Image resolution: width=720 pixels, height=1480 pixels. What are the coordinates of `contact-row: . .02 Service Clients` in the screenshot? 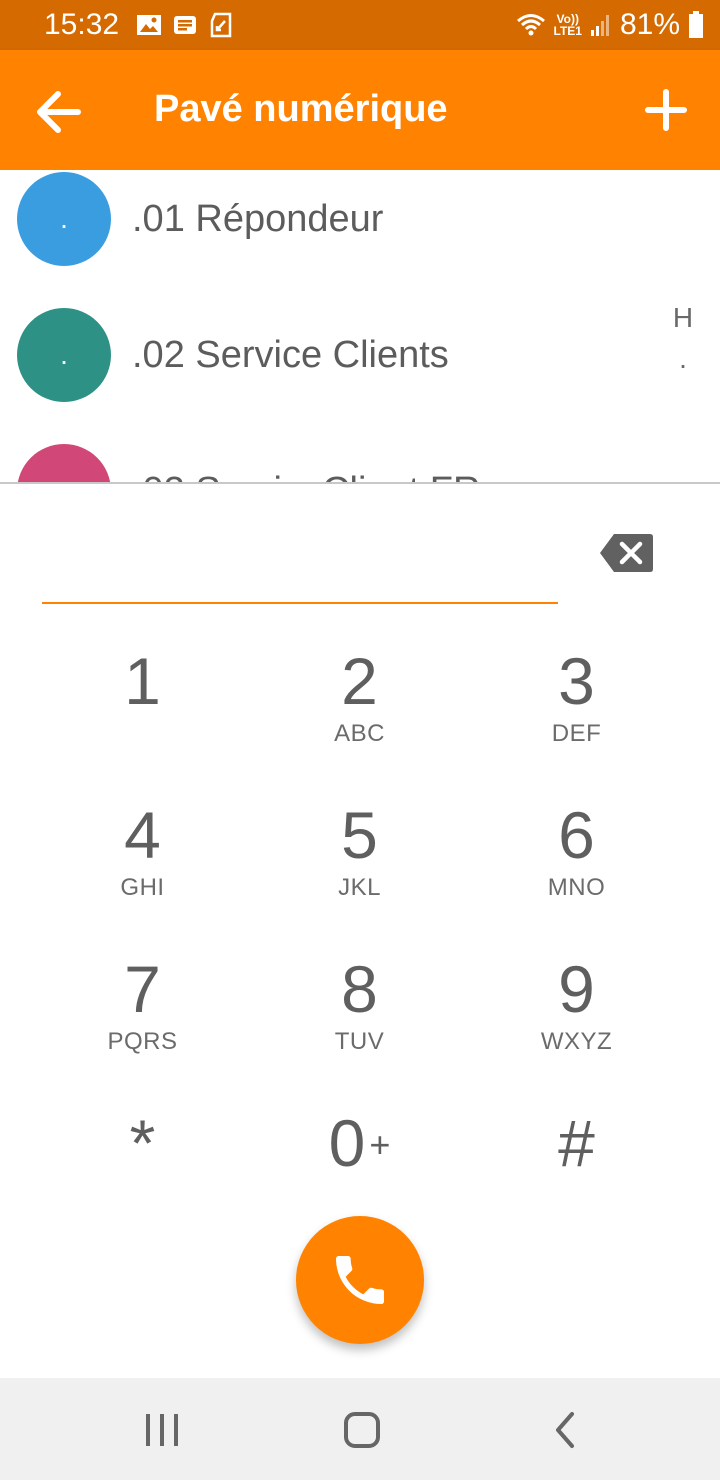 It's located at (360, 374).